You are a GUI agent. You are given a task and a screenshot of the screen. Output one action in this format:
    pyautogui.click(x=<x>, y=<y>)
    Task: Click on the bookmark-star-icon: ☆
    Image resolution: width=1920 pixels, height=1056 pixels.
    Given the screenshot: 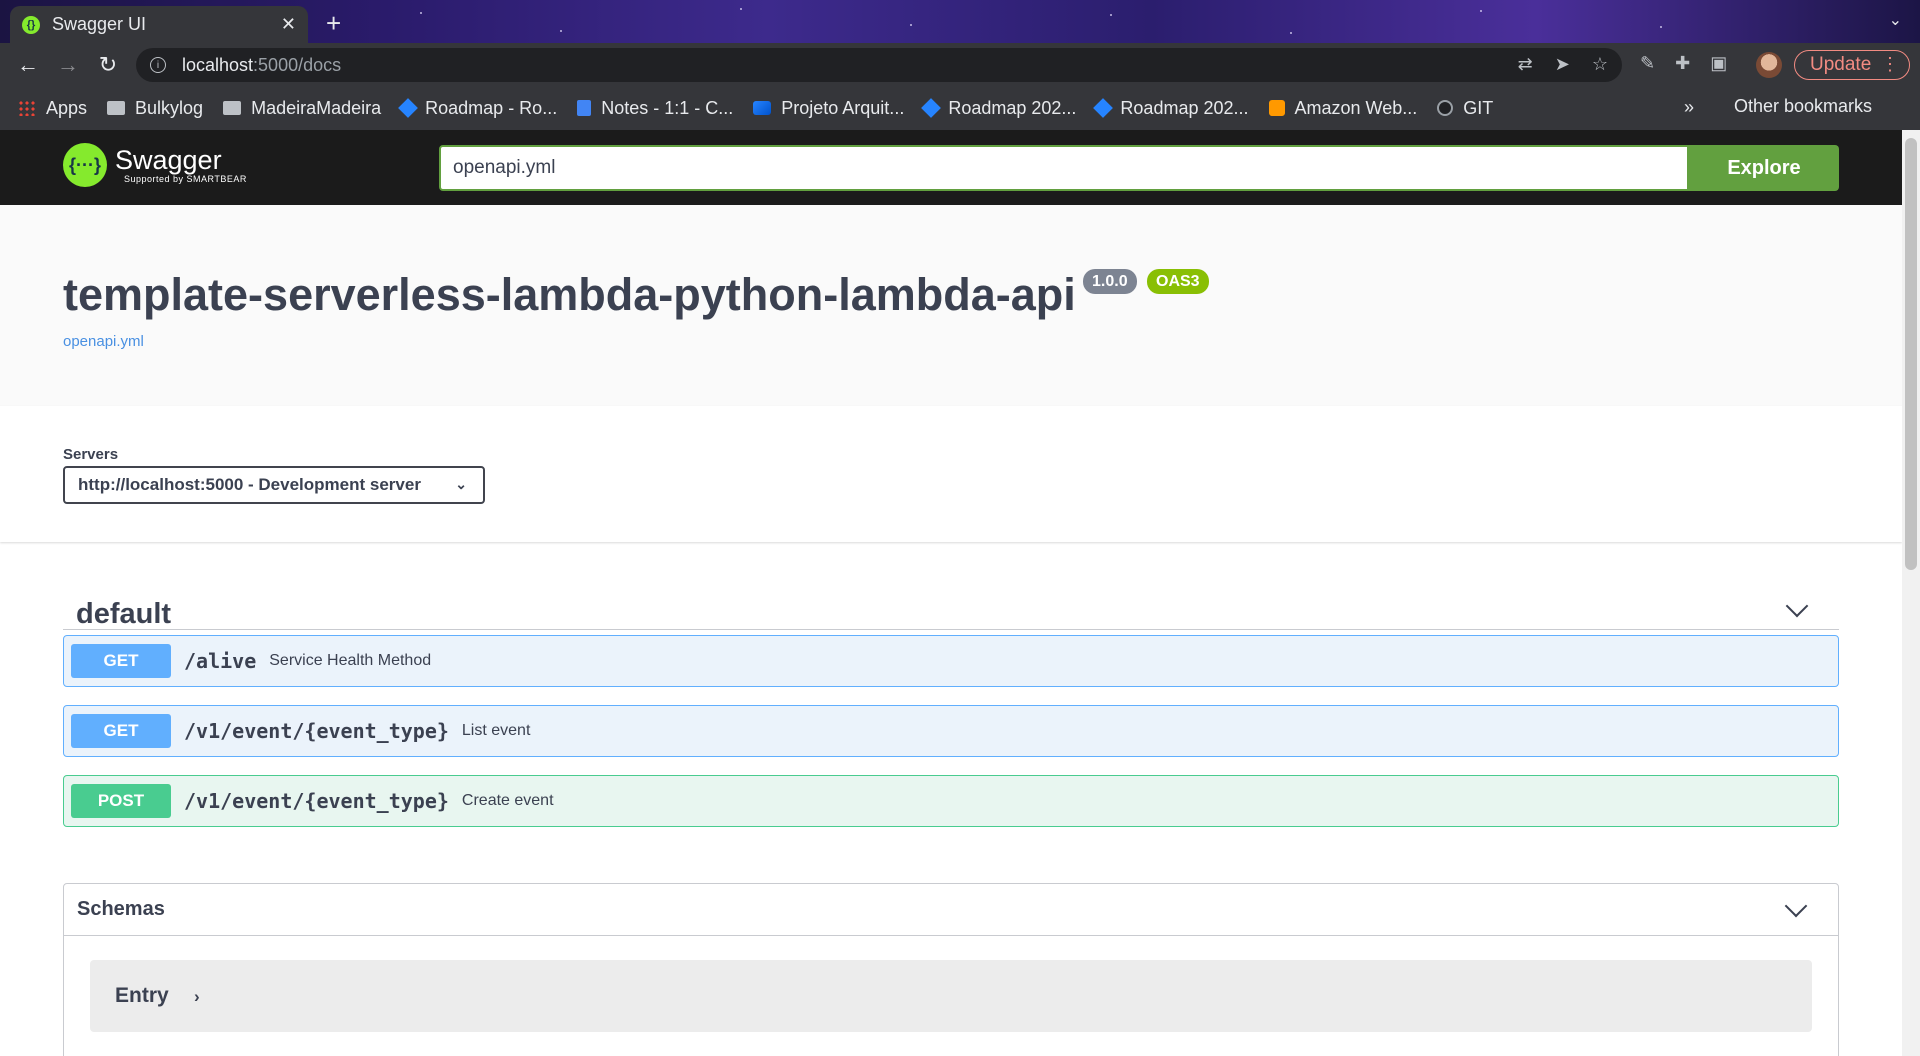 What is the action you would take?
    pyautogui.click(x=1600, y=64)
    